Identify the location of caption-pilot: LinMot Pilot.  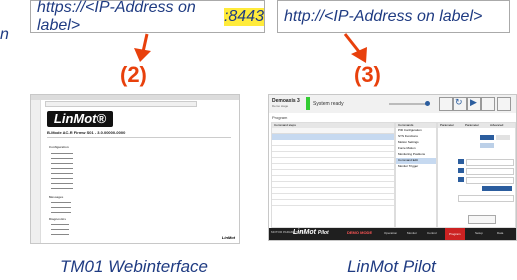
(391, 266).